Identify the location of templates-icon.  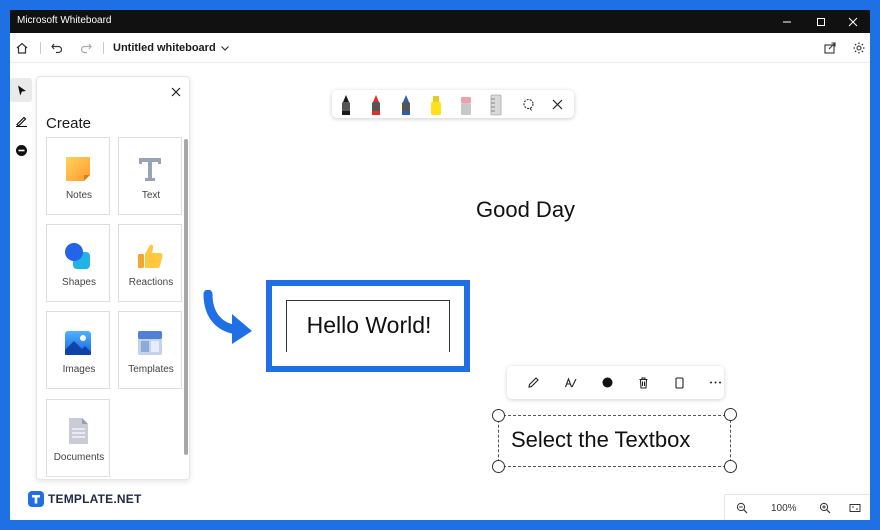
(150, 343).